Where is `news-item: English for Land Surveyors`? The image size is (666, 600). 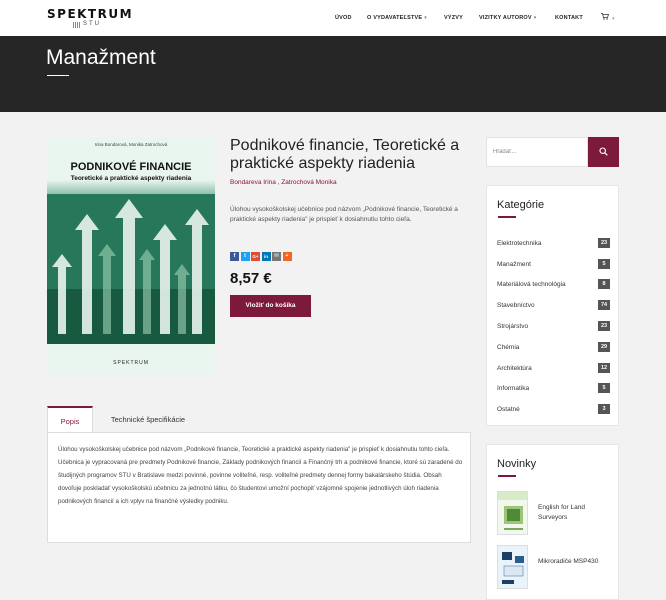
news-item: English for Land Surveyors is located at coordinates (554, 513).